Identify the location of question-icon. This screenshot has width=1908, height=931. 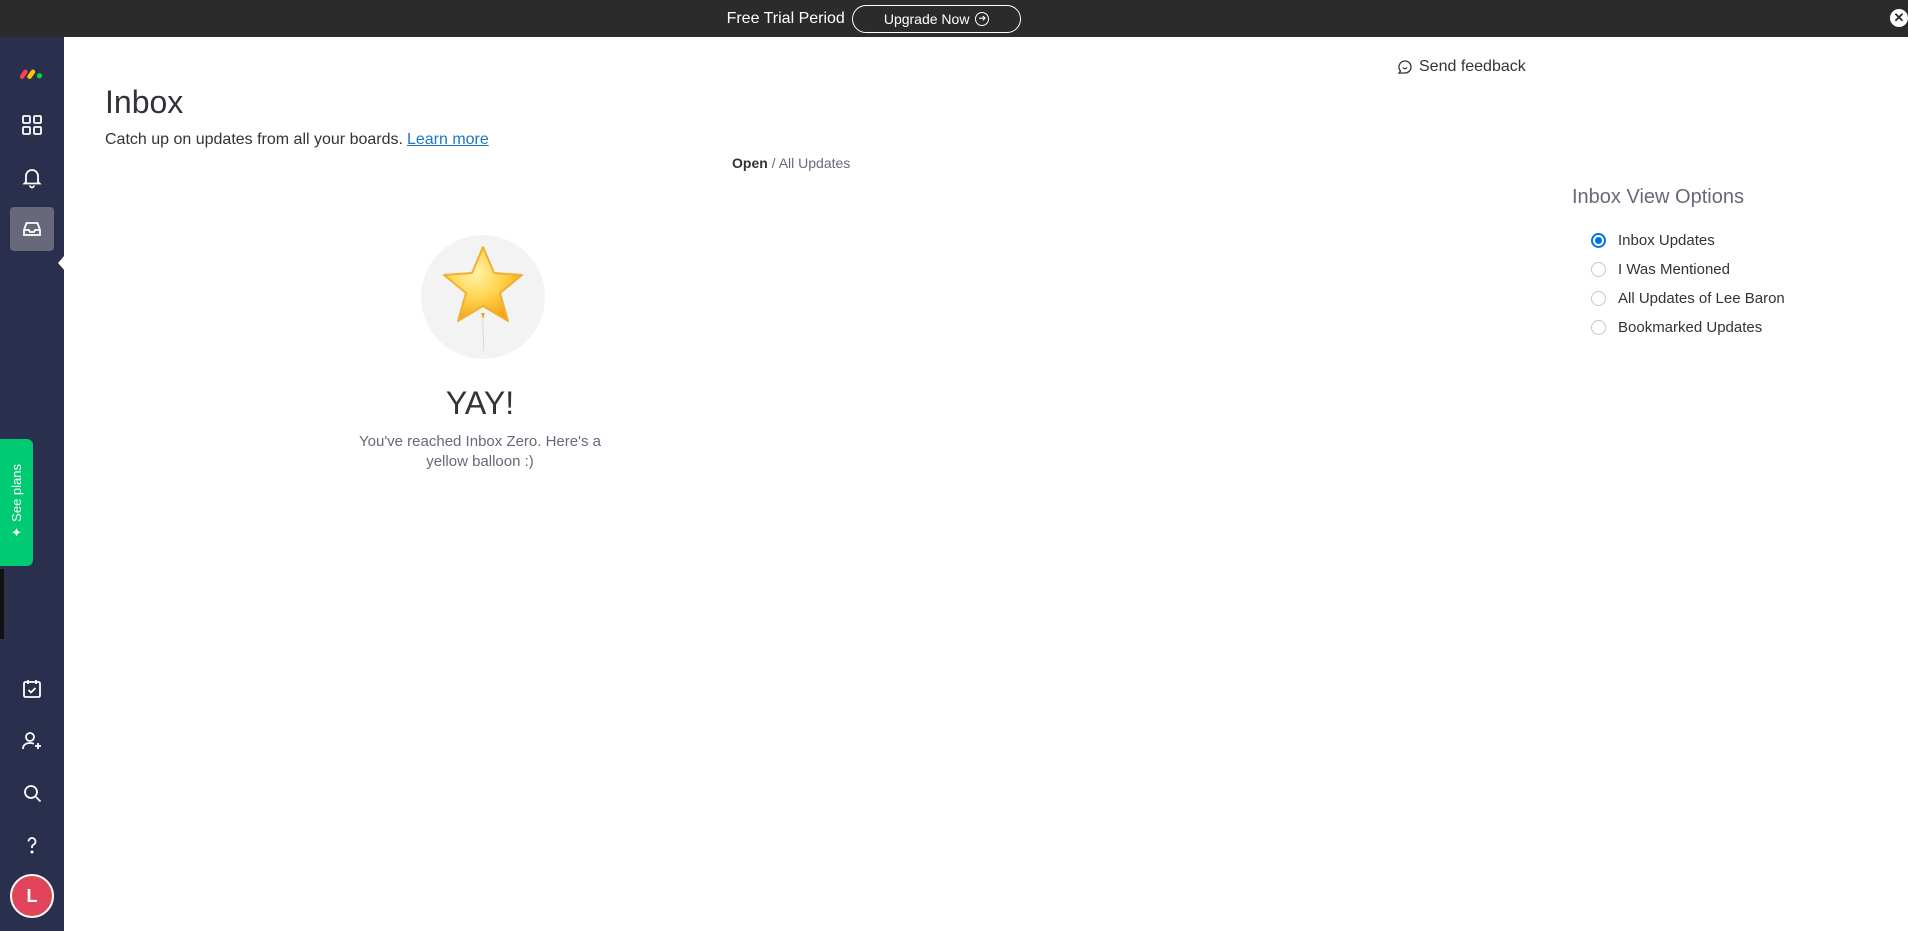
(32, 845).